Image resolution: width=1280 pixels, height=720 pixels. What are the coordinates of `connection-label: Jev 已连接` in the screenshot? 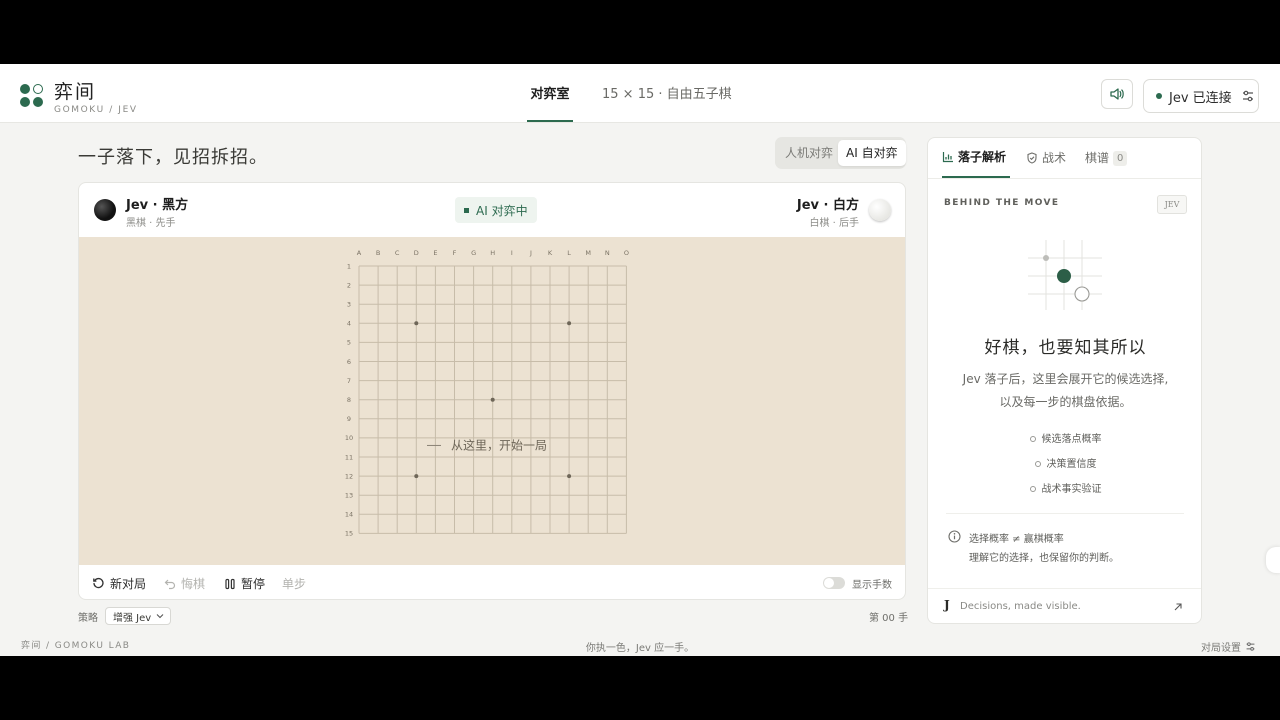 It's located at (1200, 98).